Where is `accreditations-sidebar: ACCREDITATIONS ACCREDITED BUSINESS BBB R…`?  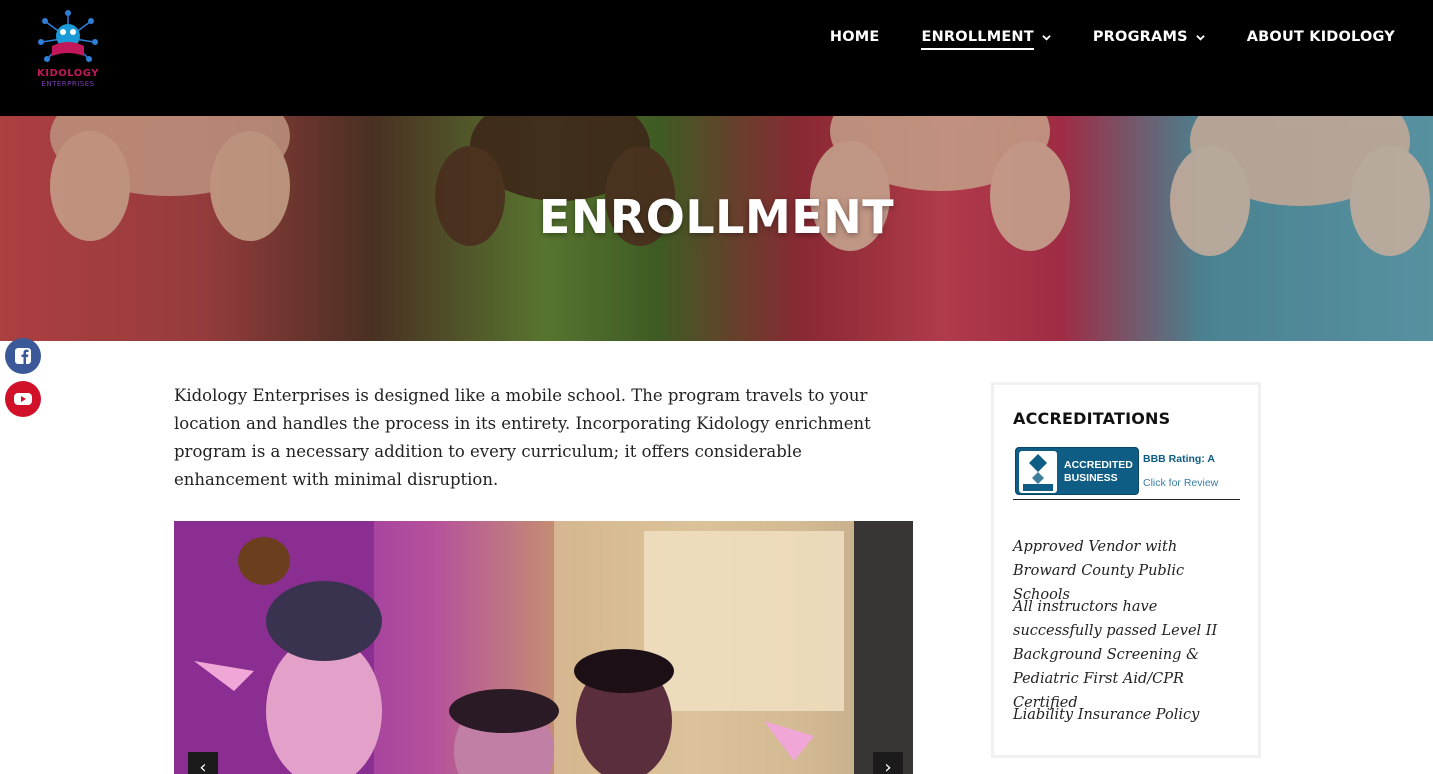
accreditations-sidebar: ACCREDITATIONS ACCREDITED BUSINESS BBB R… is located at coordinates (1126, 570).